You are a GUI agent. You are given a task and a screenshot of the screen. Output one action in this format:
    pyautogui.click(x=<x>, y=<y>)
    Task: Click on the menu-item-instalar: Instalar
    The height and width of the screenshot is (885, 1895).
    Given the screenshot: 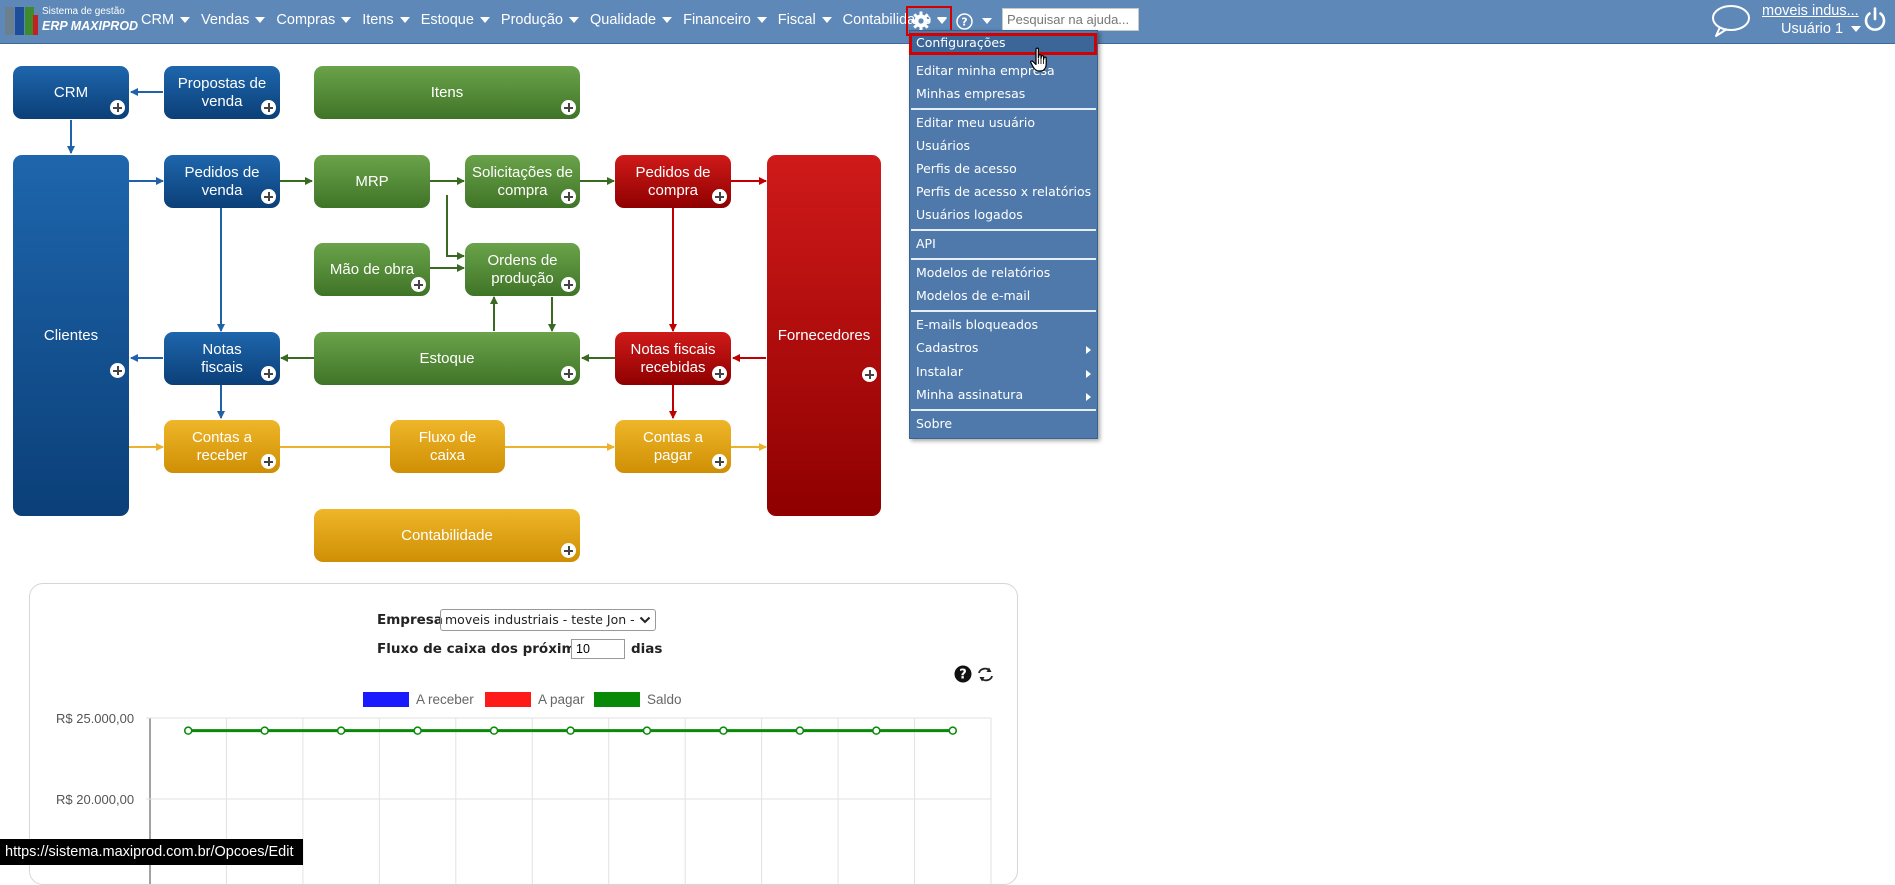 What is the action you would take?
    pyautogui.click(x=939, y=371)
    